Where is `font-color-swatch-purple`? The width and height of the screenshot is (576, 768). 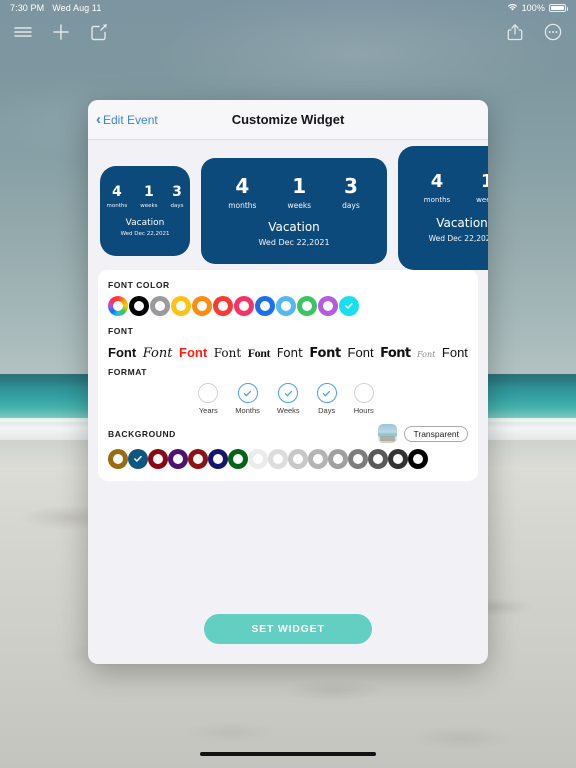 font-color-swatch-purple is located at coordinates (328, 306).